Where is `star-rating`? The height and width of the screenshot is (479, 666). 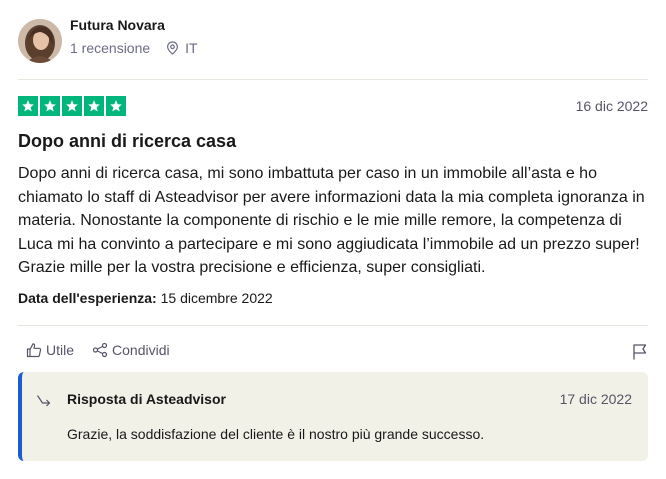
star-rating is located at coordinates (72, 106).